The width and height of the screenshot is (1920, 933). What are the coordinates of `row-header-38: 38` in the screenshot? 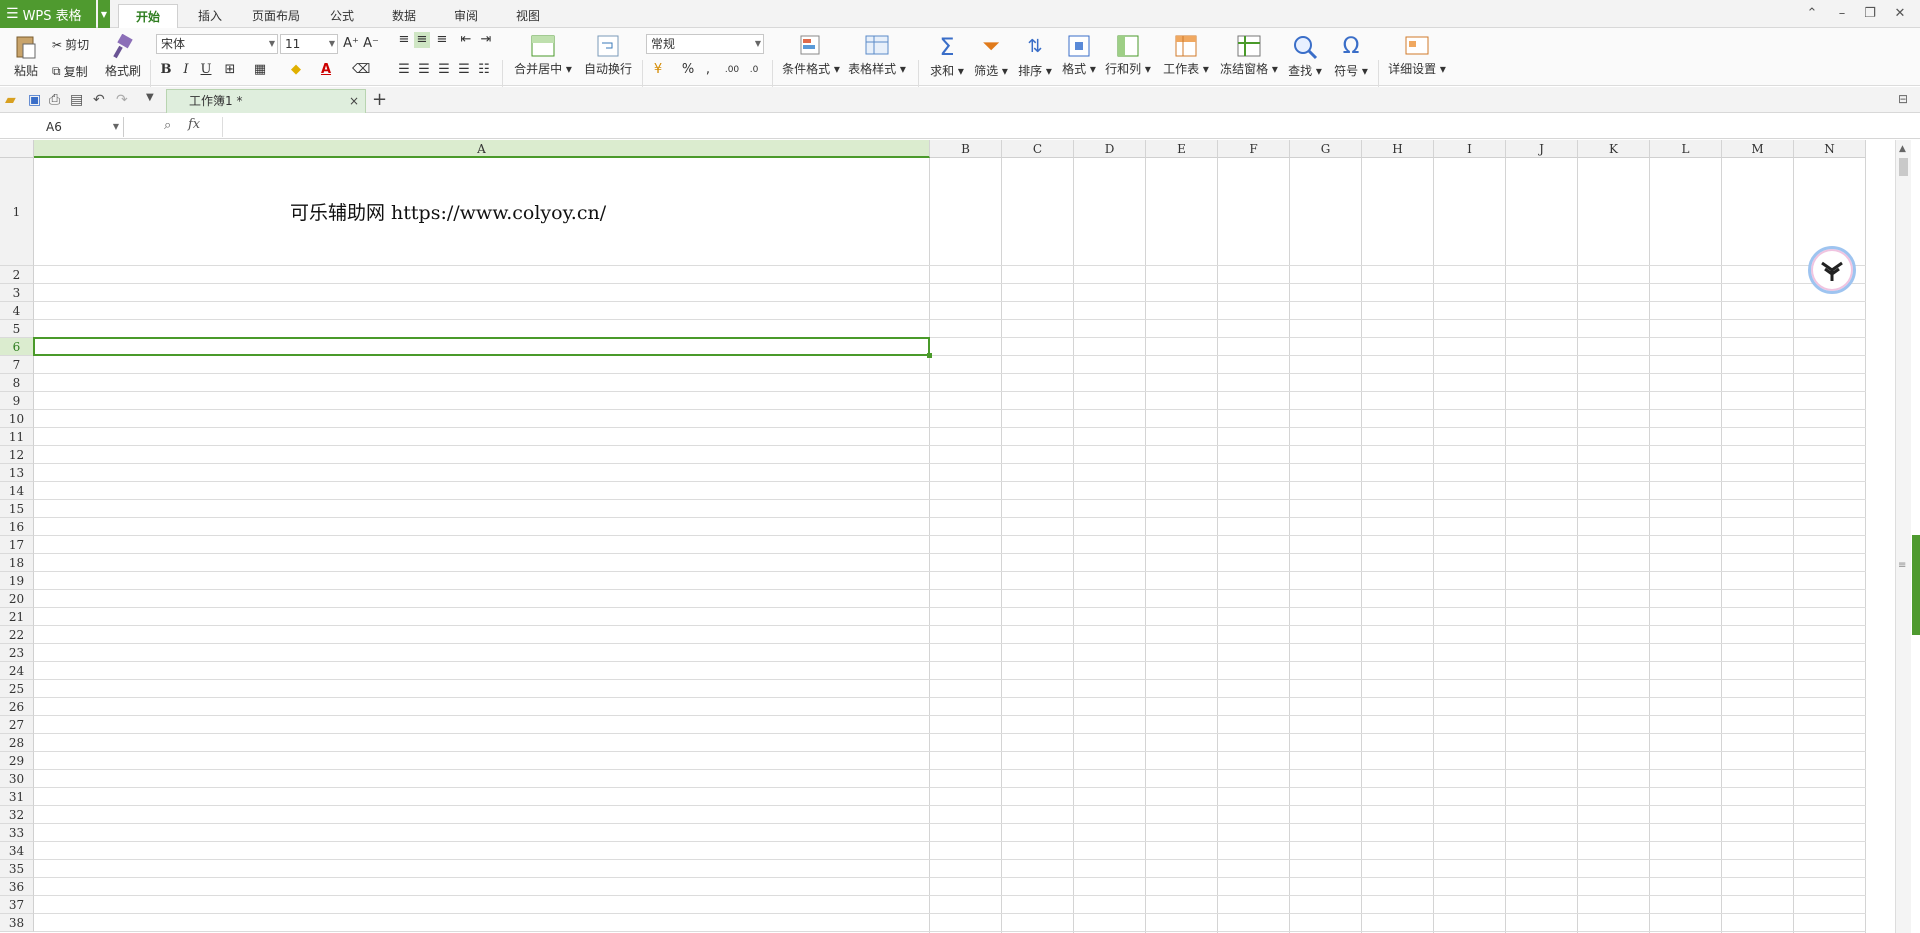 It's located at (17, 923).